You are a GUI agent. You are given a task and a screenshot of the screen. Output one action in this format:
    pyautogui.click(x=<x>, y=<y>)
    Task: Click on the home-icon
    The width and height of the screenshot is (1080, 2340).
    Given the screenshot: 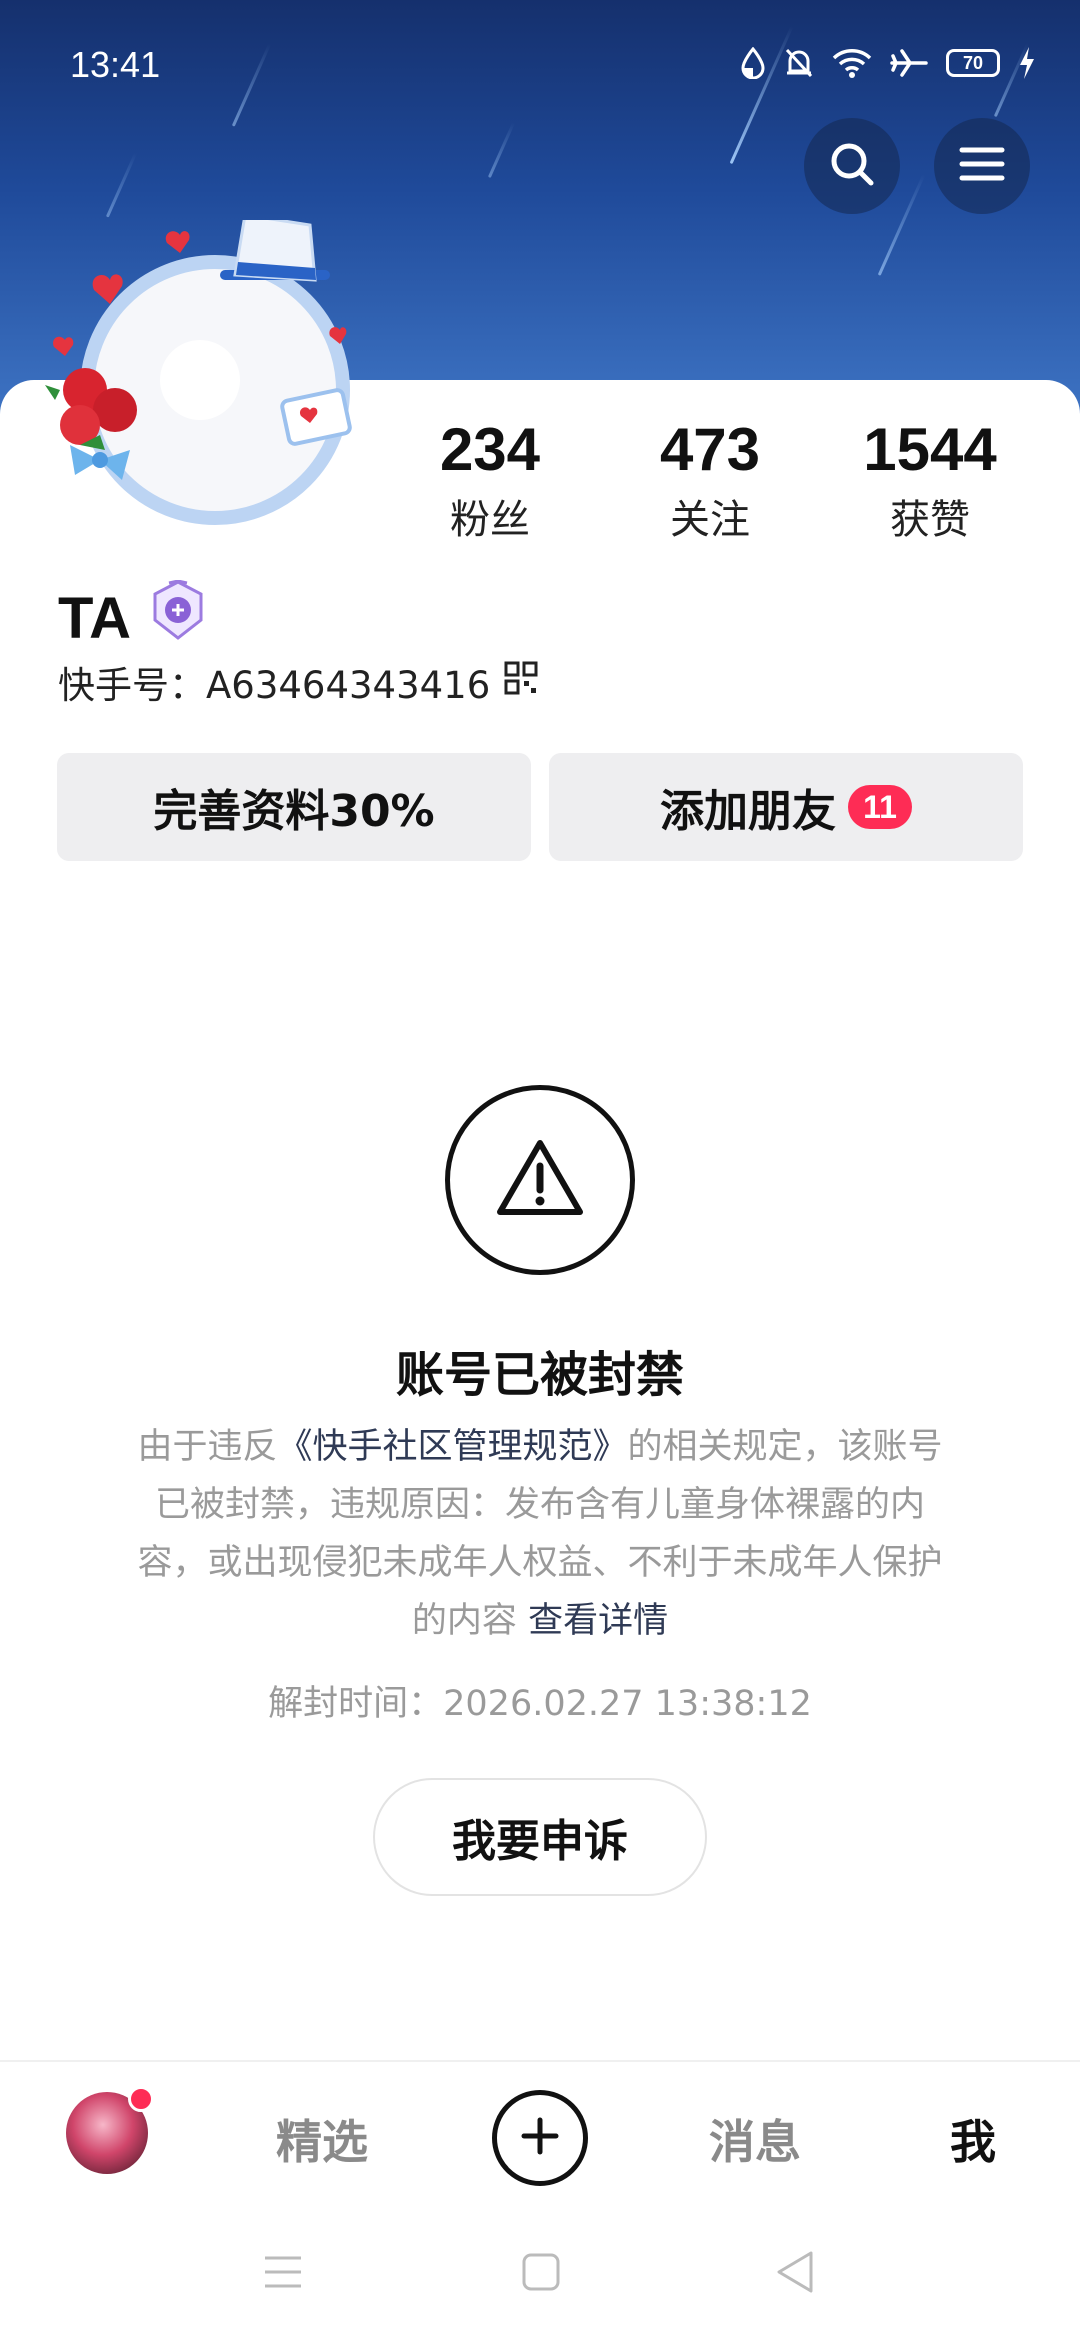 What is the action you would take?
    pyautogui.click(x=541, y=2274)
    